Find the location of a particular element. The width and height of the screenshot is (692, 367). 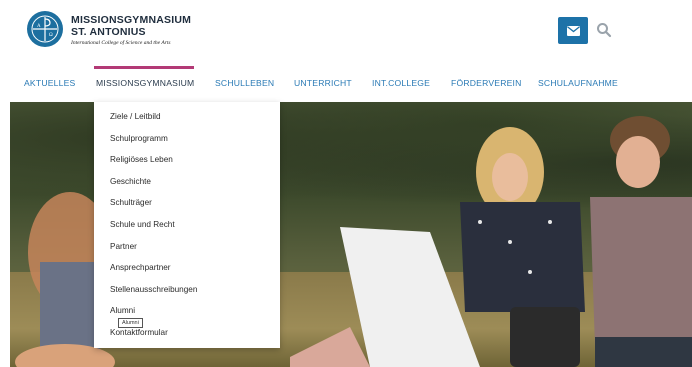

dropdown-item-schultraeger: Schulträger is located at coordinates (187, 207).